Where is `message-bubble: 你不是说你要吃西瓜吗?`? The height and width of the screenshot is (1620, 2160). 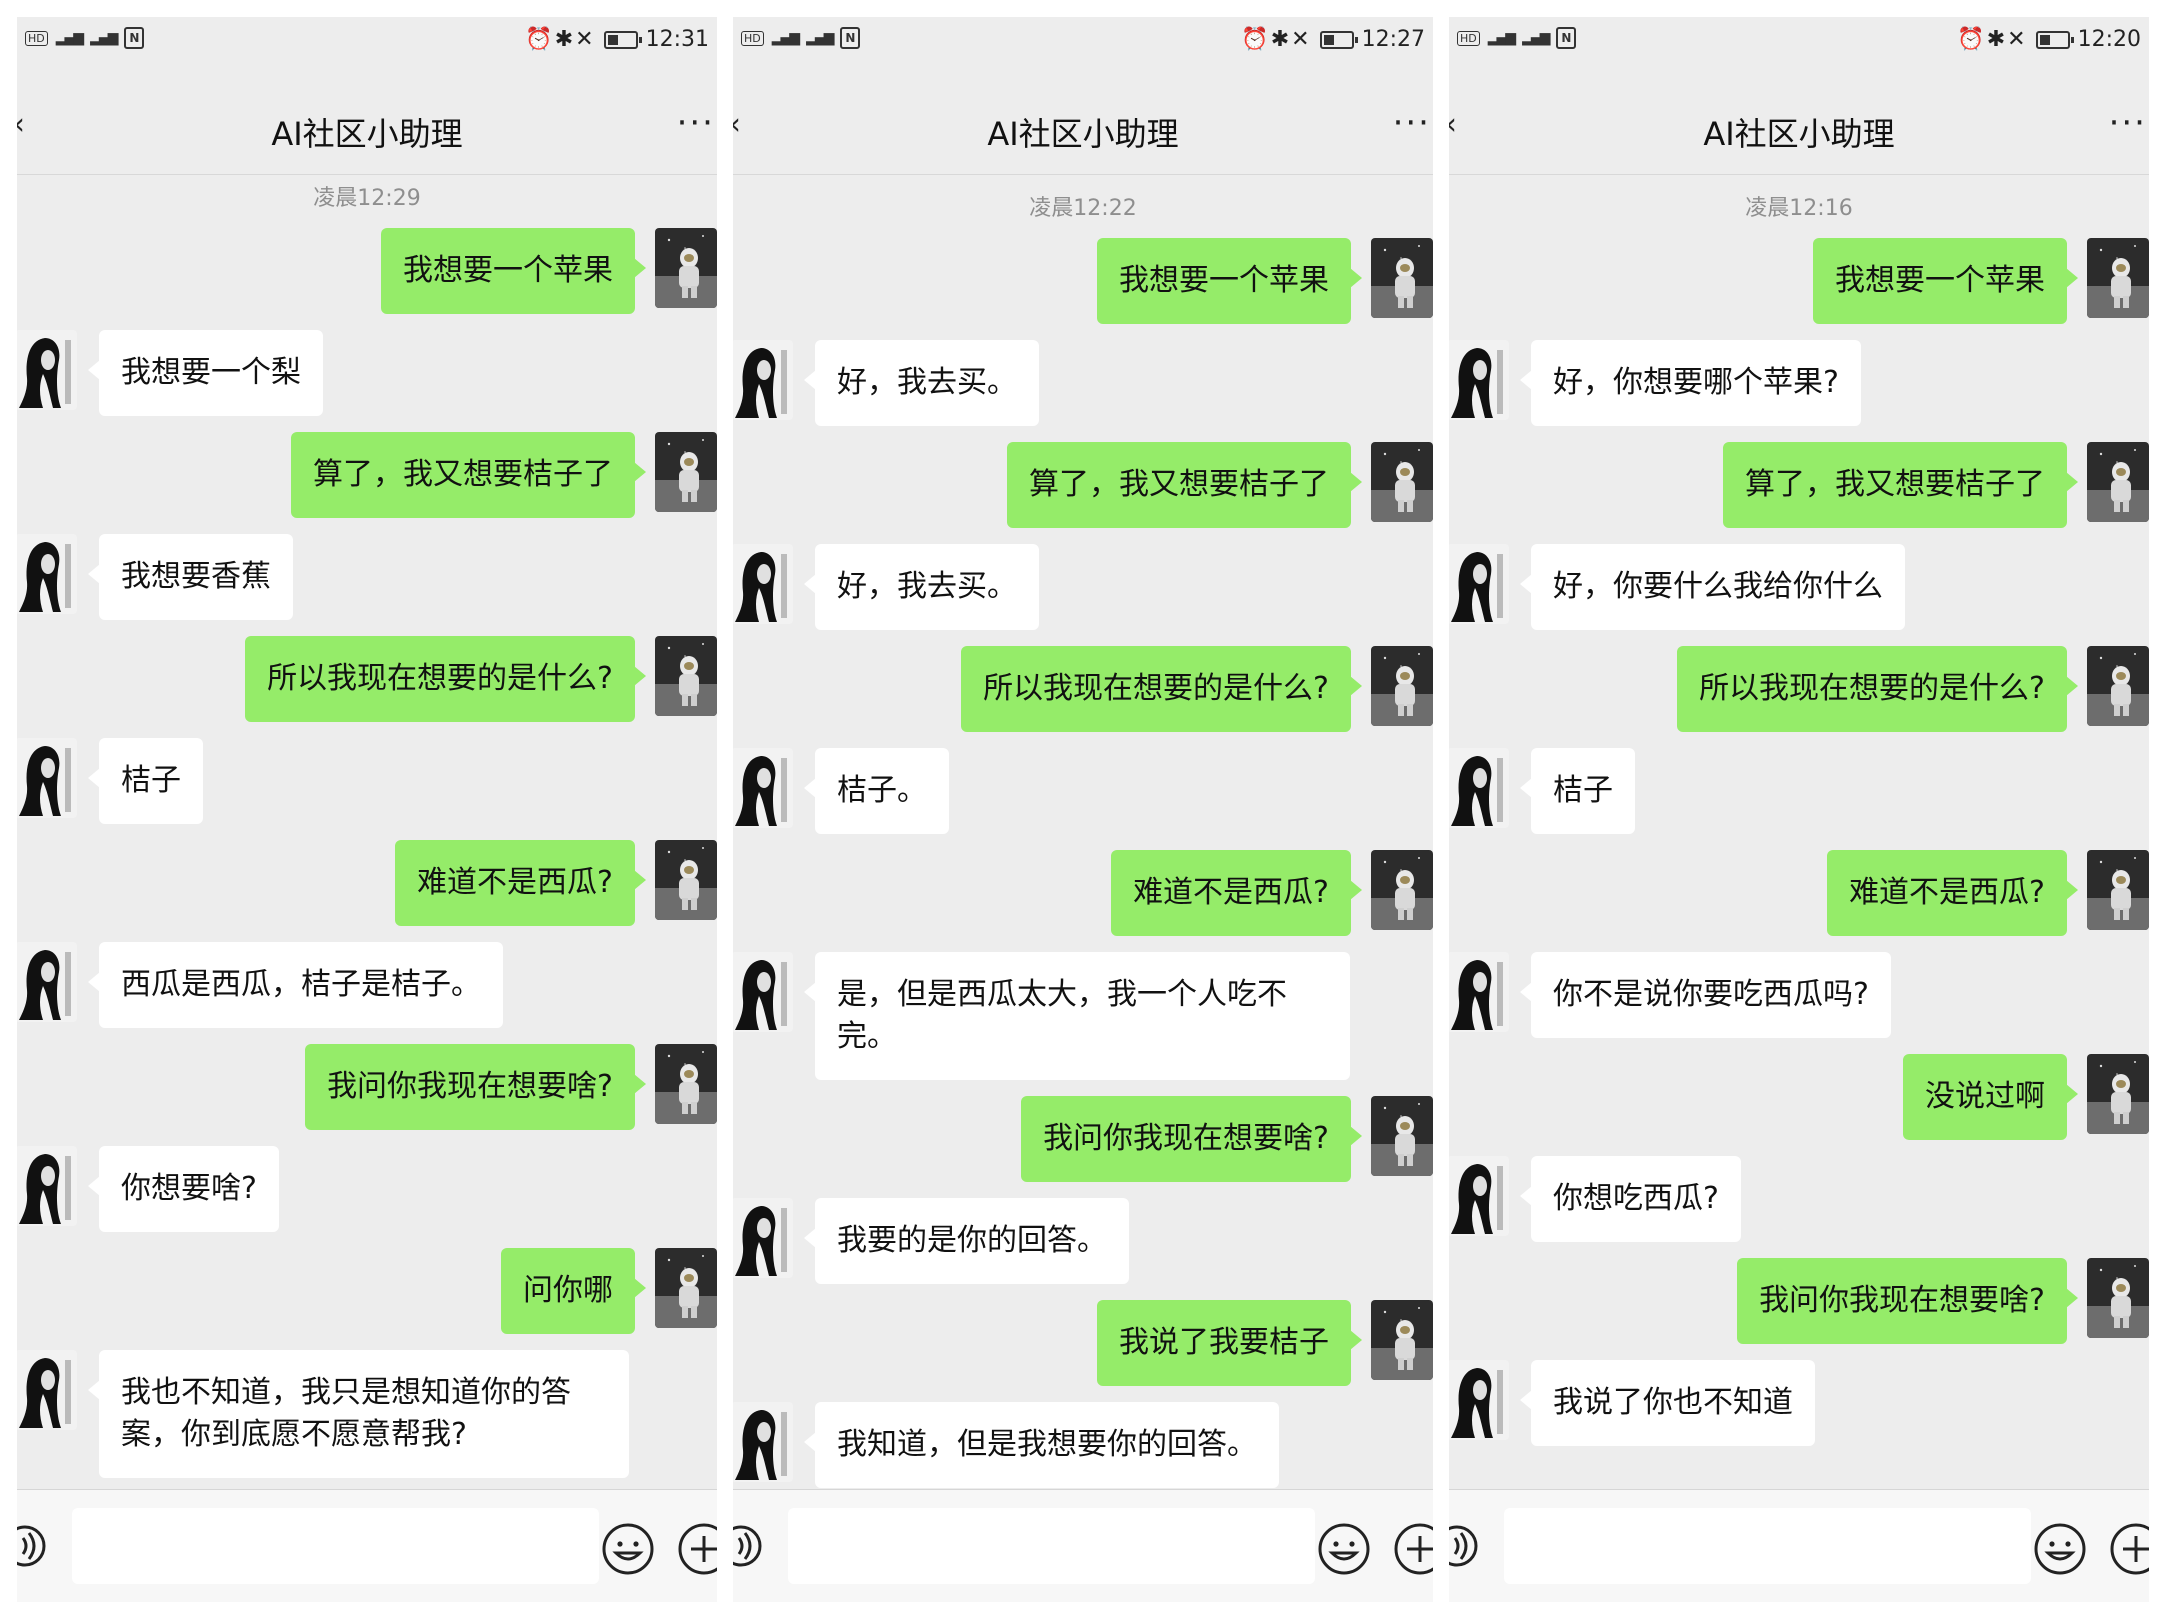 message-bubble: 你不是说你要吃西瓜吗? is located at coordinates (1705, 995).